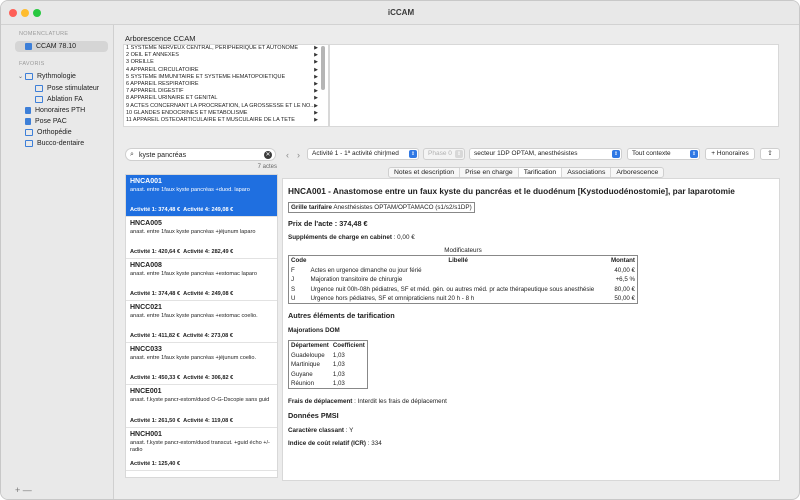 This screenshot has height=500, width=800. I want to click on sidebar-add-remove-controls: + —, so click(23, 490).